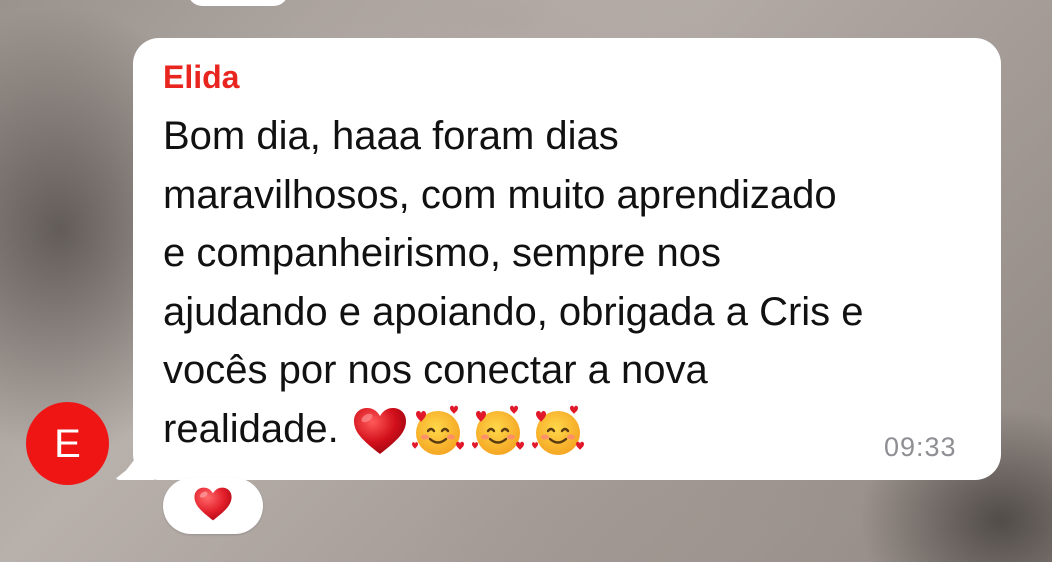  Describe the element at coordinates (442, 253) in the screenshot. I see `message-line: e companheirismo, sempre nos` at that location.